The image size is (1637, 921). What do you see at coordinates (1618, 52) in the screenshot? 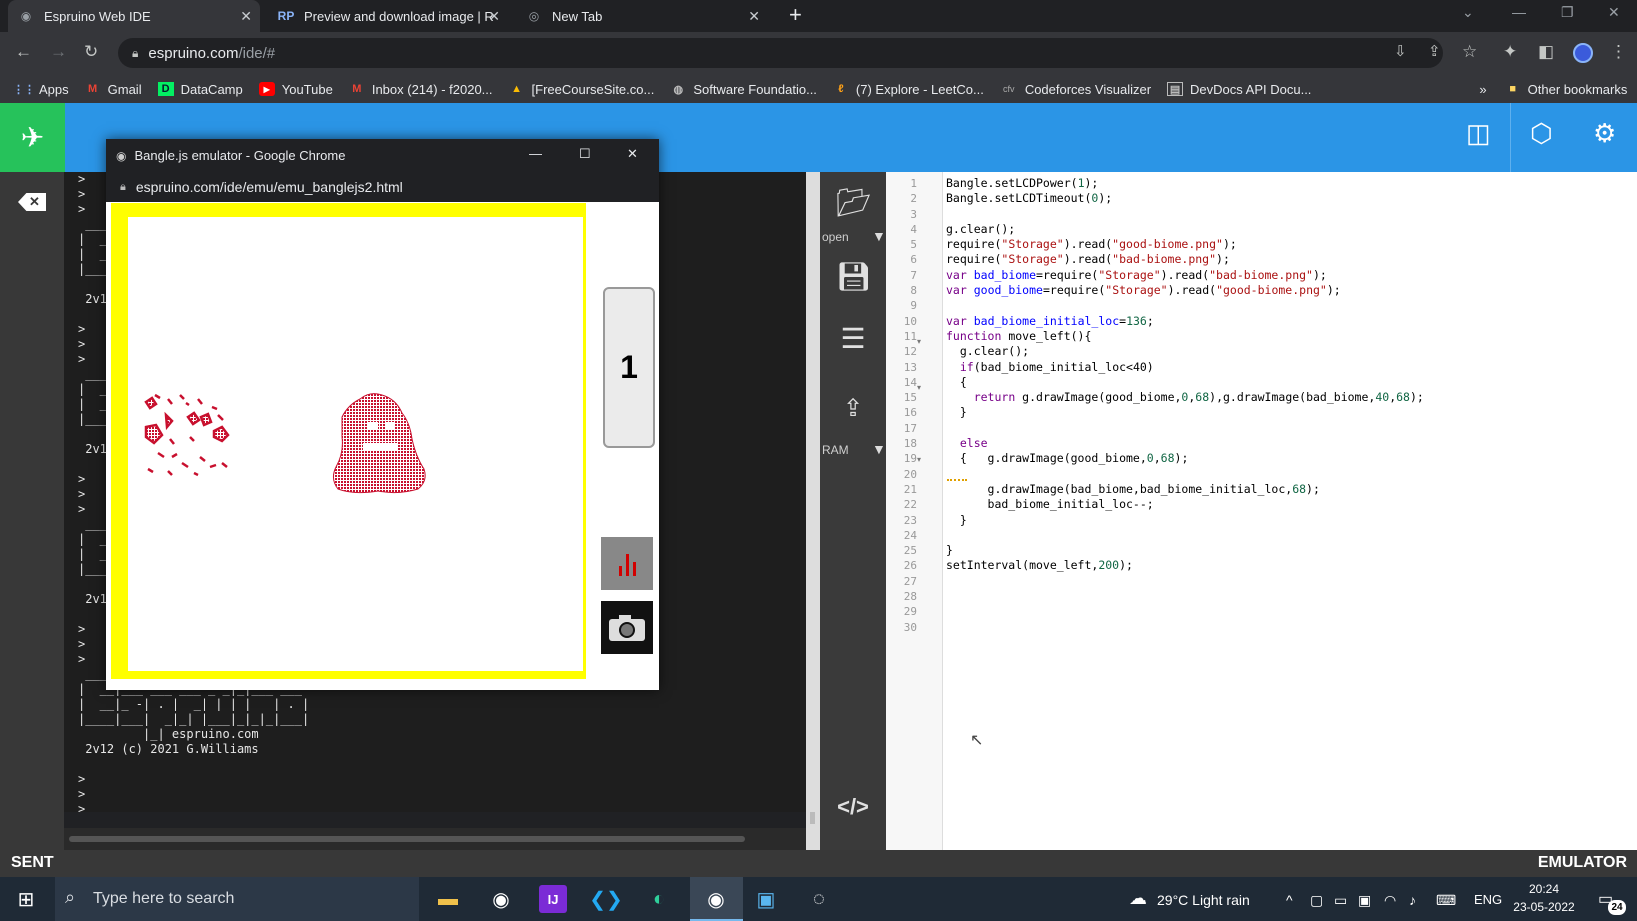
I see `kebab-menu-icon: ⋮` at bounding box center [1618, 52].